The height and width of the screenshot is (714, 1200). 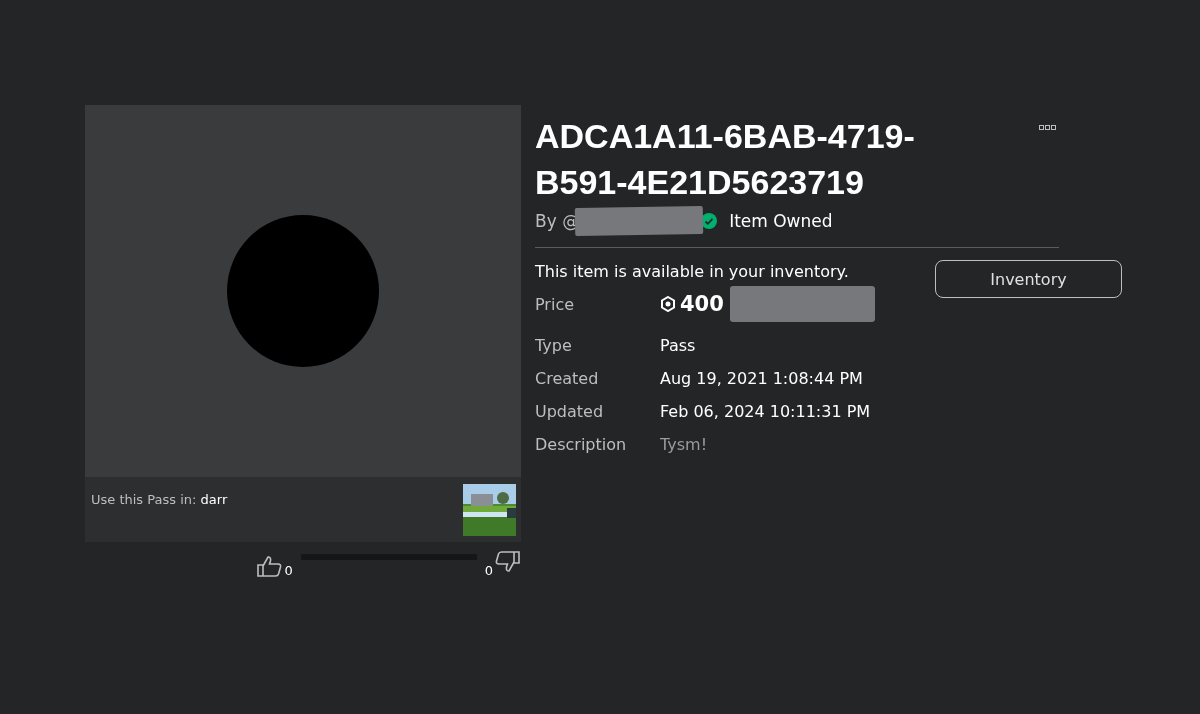 What do you see at coordinates (1048, 128) in the screenshot?
I see `more-options-icon` at bounding box center [1048, 128].